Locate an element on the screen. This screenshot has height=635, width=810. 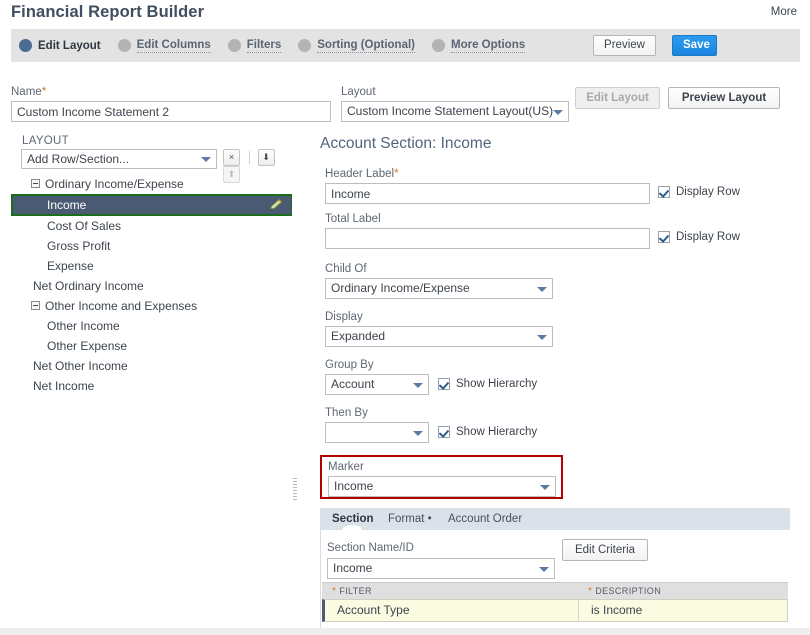
total-label-input is located at coordinates (487, 238).